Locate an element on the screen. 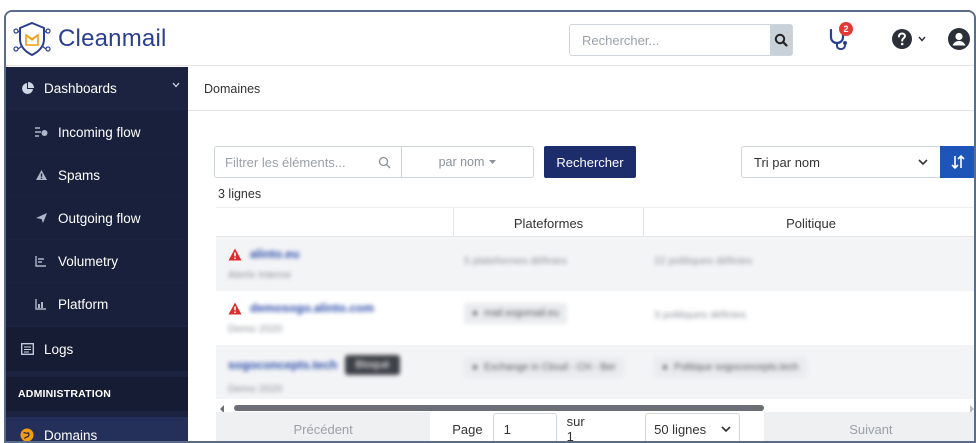 The width and height of the screenshot is (976, 443). sidebar-item-platform: Platform is located at coordinates (97, 304).